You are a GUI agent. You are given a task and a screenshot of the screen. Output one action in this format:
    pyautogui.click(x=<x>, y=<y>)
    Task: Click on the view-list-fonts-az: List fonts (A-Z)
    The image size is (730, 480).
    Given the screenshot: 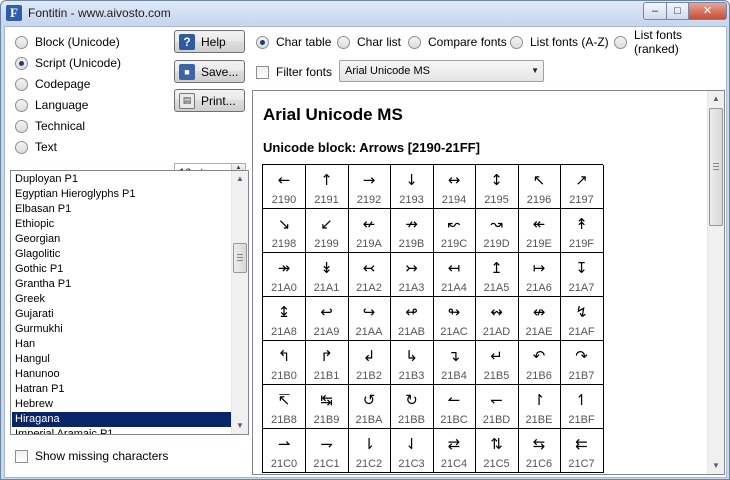 What is the action you would take?
    pyautogui.click(x=559, y=42)
    